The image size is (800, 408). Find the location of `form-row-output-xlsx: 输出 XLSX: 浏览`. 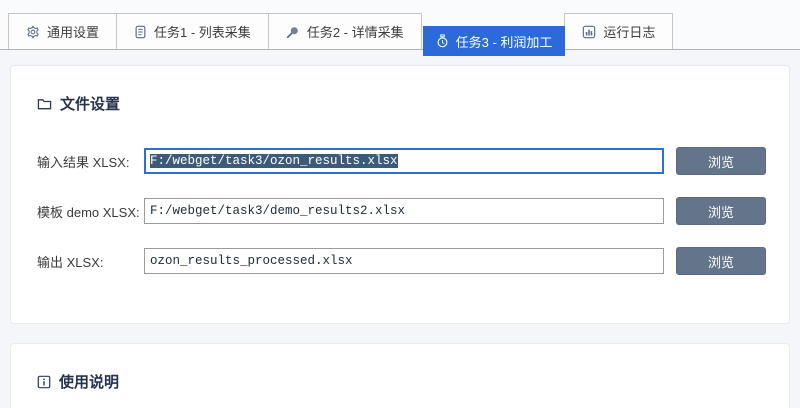

form-row-output-xlsx: 输出 XLSX: 浏览 is located at coordinates (413, 261).